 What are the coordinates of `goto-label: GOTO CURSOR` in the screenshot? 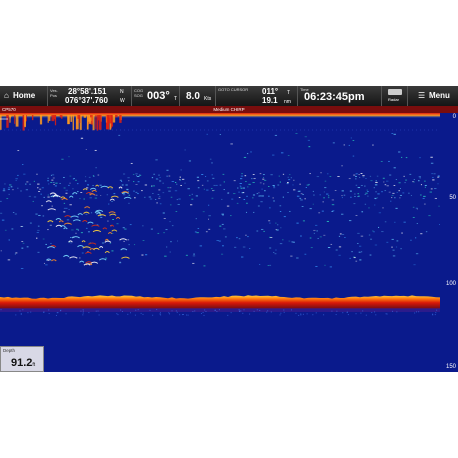 It's located at (233, 89).